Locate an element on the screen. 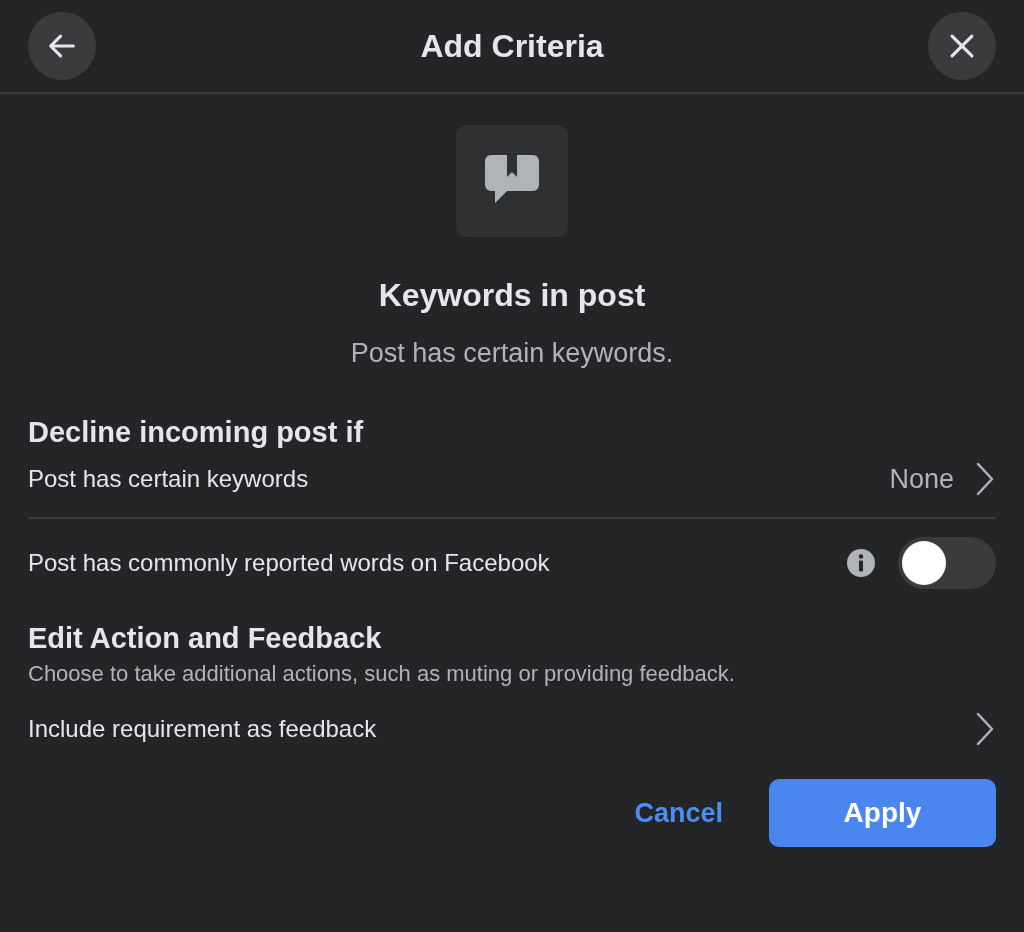 This screenshot has width=1024, height=932. section-heading: Edit Action and Feedback is located at coordinates (205, 638).